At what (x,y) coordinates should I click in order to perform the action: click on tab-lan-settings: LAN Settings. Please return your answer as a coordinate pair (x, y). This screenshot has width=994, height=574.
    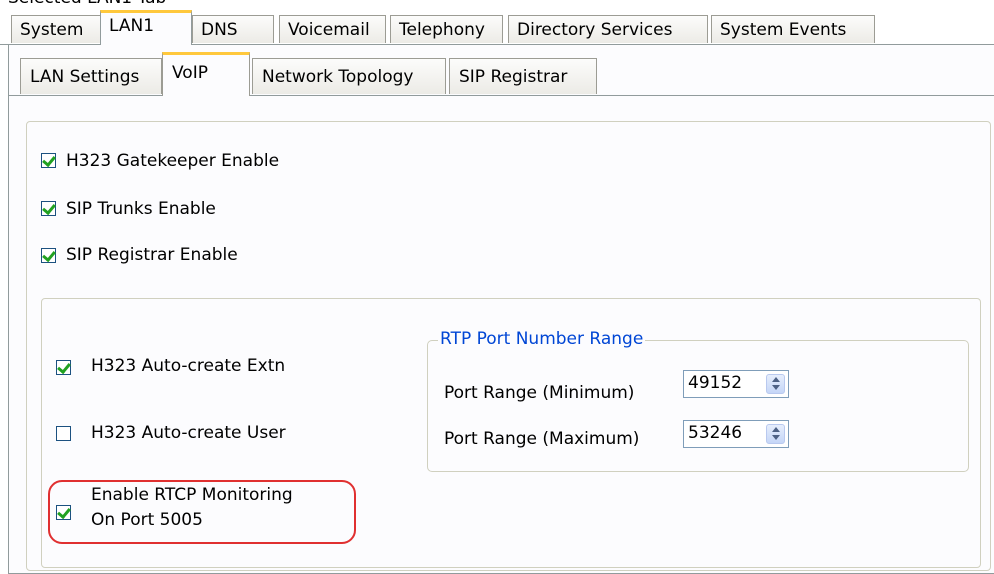
    Looking at the image, I should click on (91, 76).